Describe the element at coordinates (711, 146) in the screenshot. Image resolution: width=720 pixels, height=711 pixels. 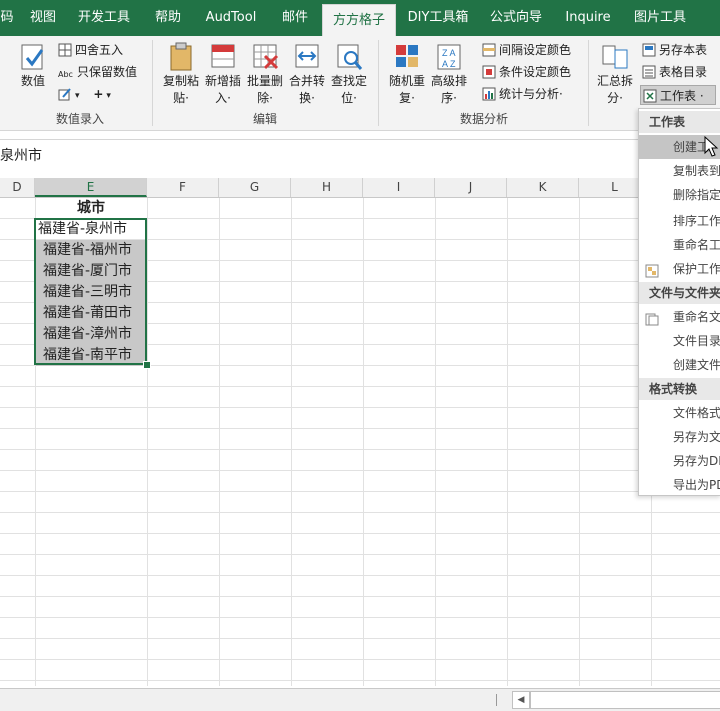
I see `mouse-cursor-icon` at that location.